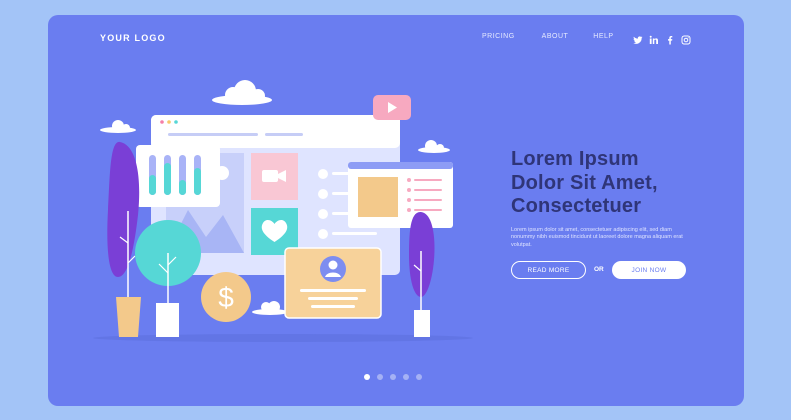 The width and height of the screenshot is (791, 420). I want to click on hero-title-line: Consectetuer, so click(576, 206).